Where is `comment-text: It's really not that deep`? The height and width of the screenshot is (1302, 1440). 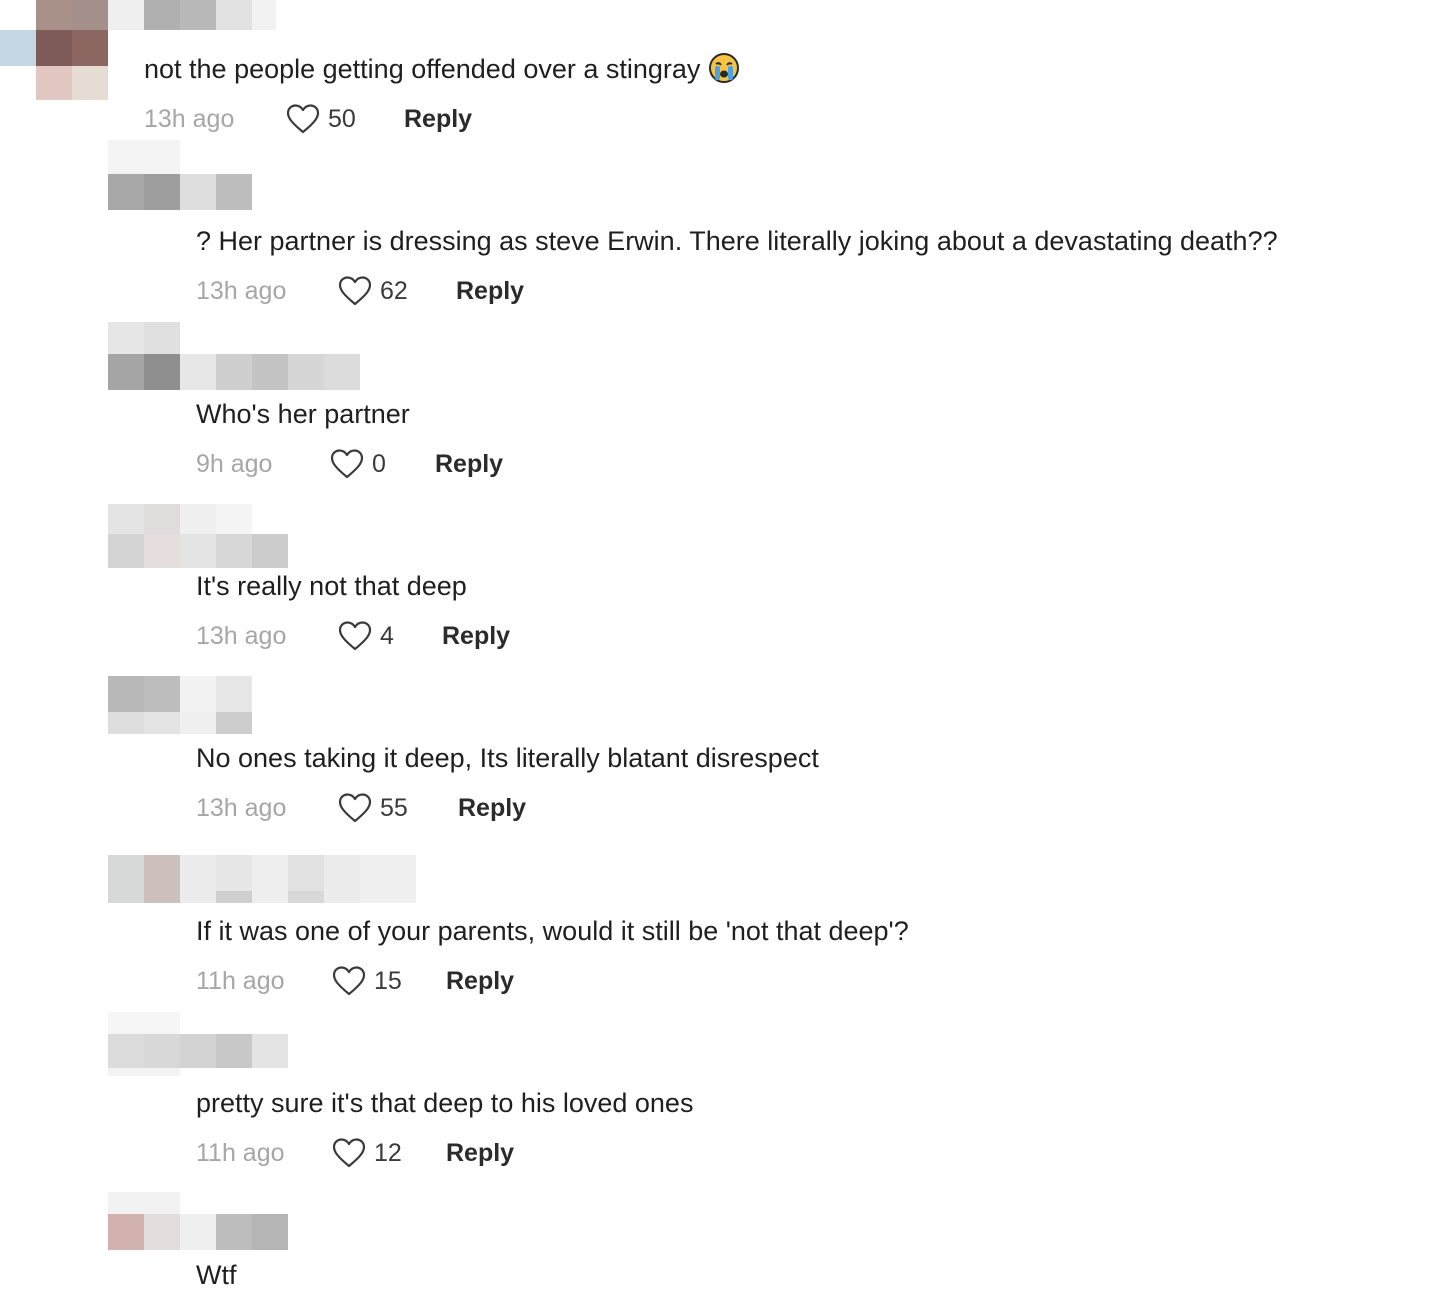
comment-text: It's really not that deep is located at coordinates (331, 586).